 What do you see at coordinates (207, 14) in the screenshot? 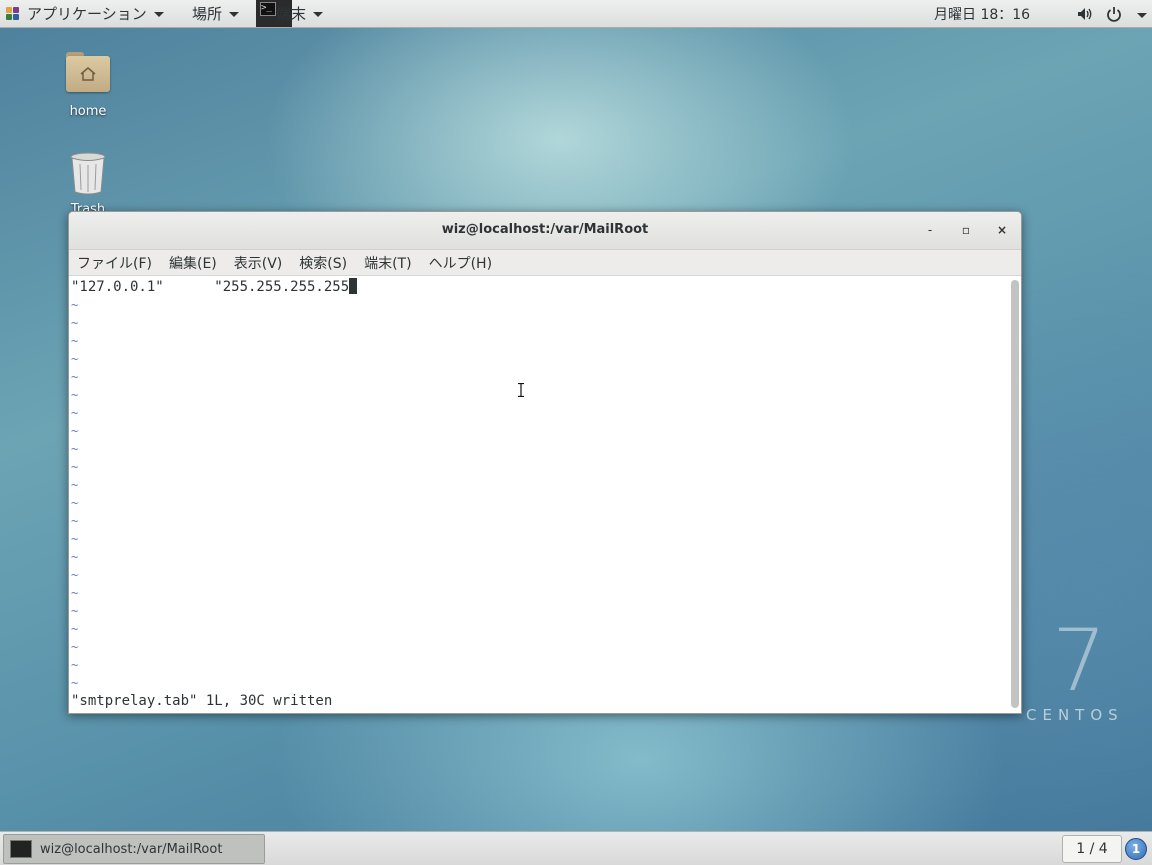
I see `places-label: 場所` at bounding box center [207, 14].